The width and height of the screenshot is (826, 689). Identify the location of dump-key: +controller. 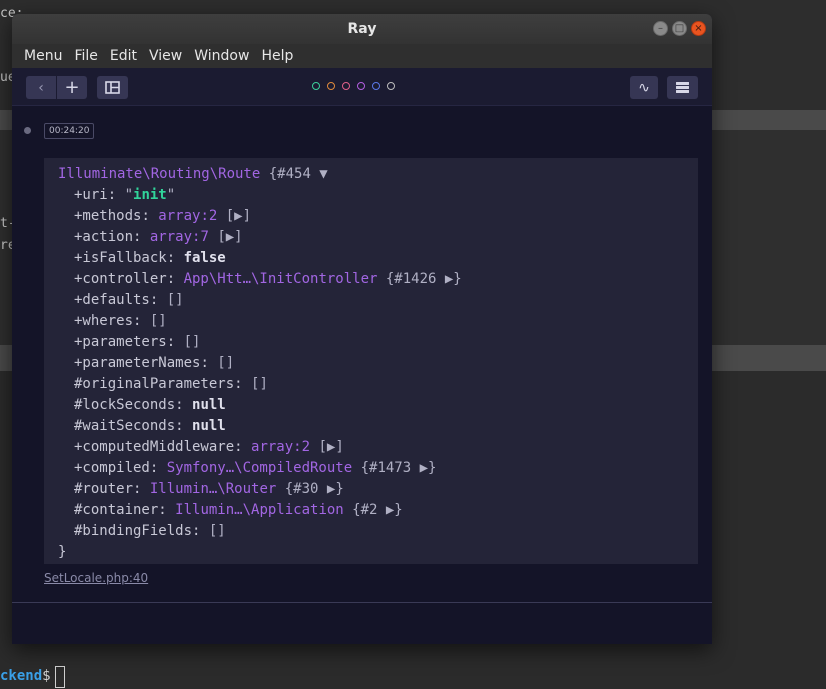
(120, 279).